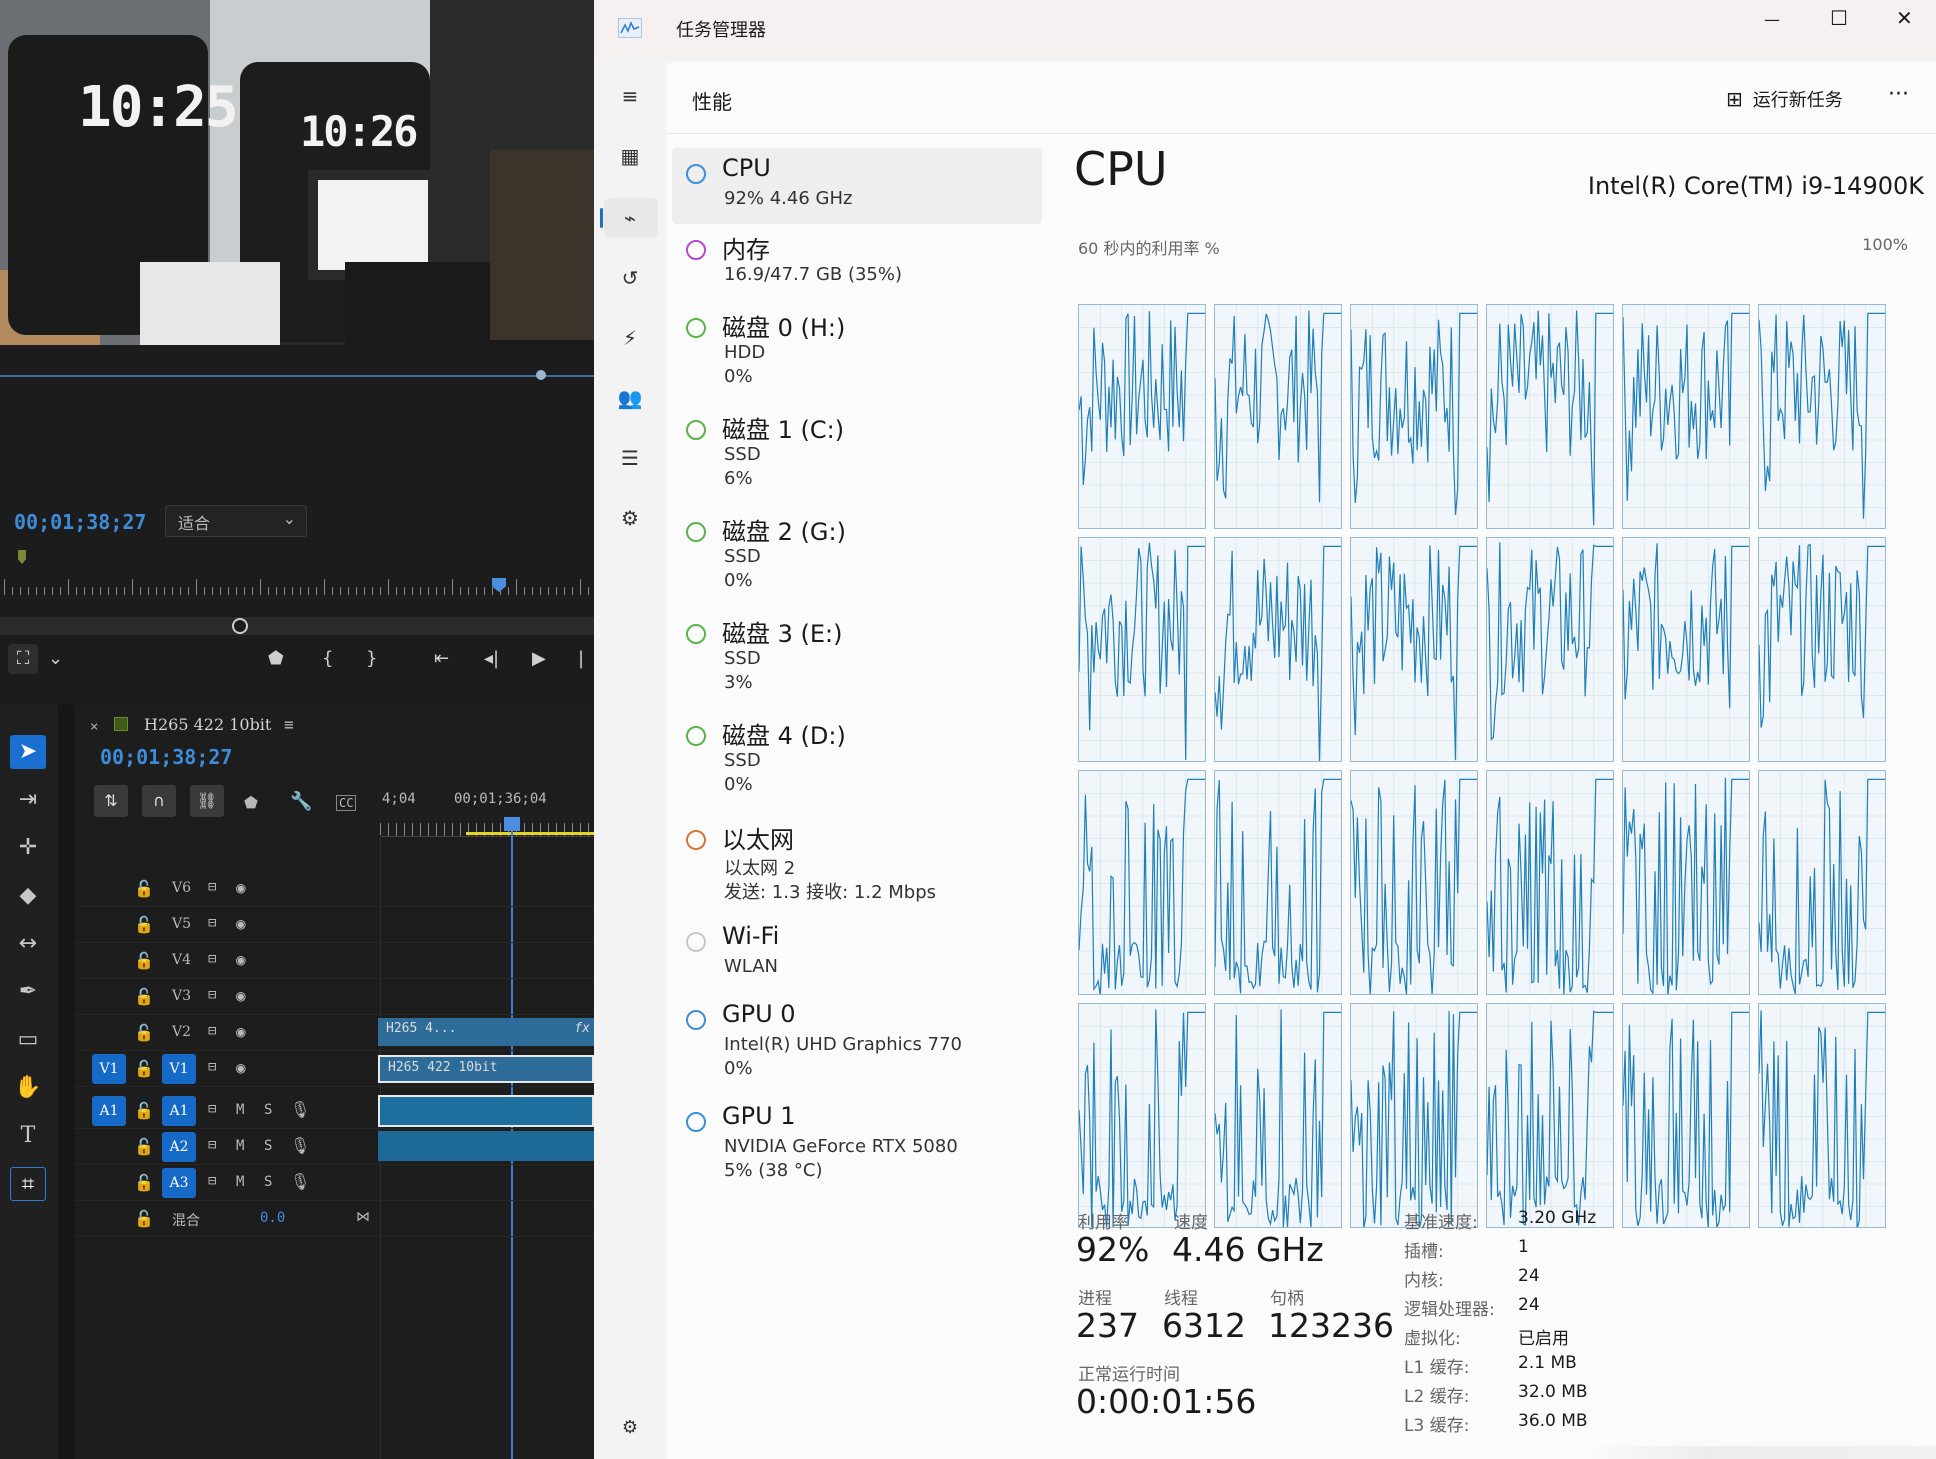 The width and height of the screenshot is (1936, 1459). Describe the element at coordinates (530, 833) in the screenshot. I see `work-area-bar` at that location.